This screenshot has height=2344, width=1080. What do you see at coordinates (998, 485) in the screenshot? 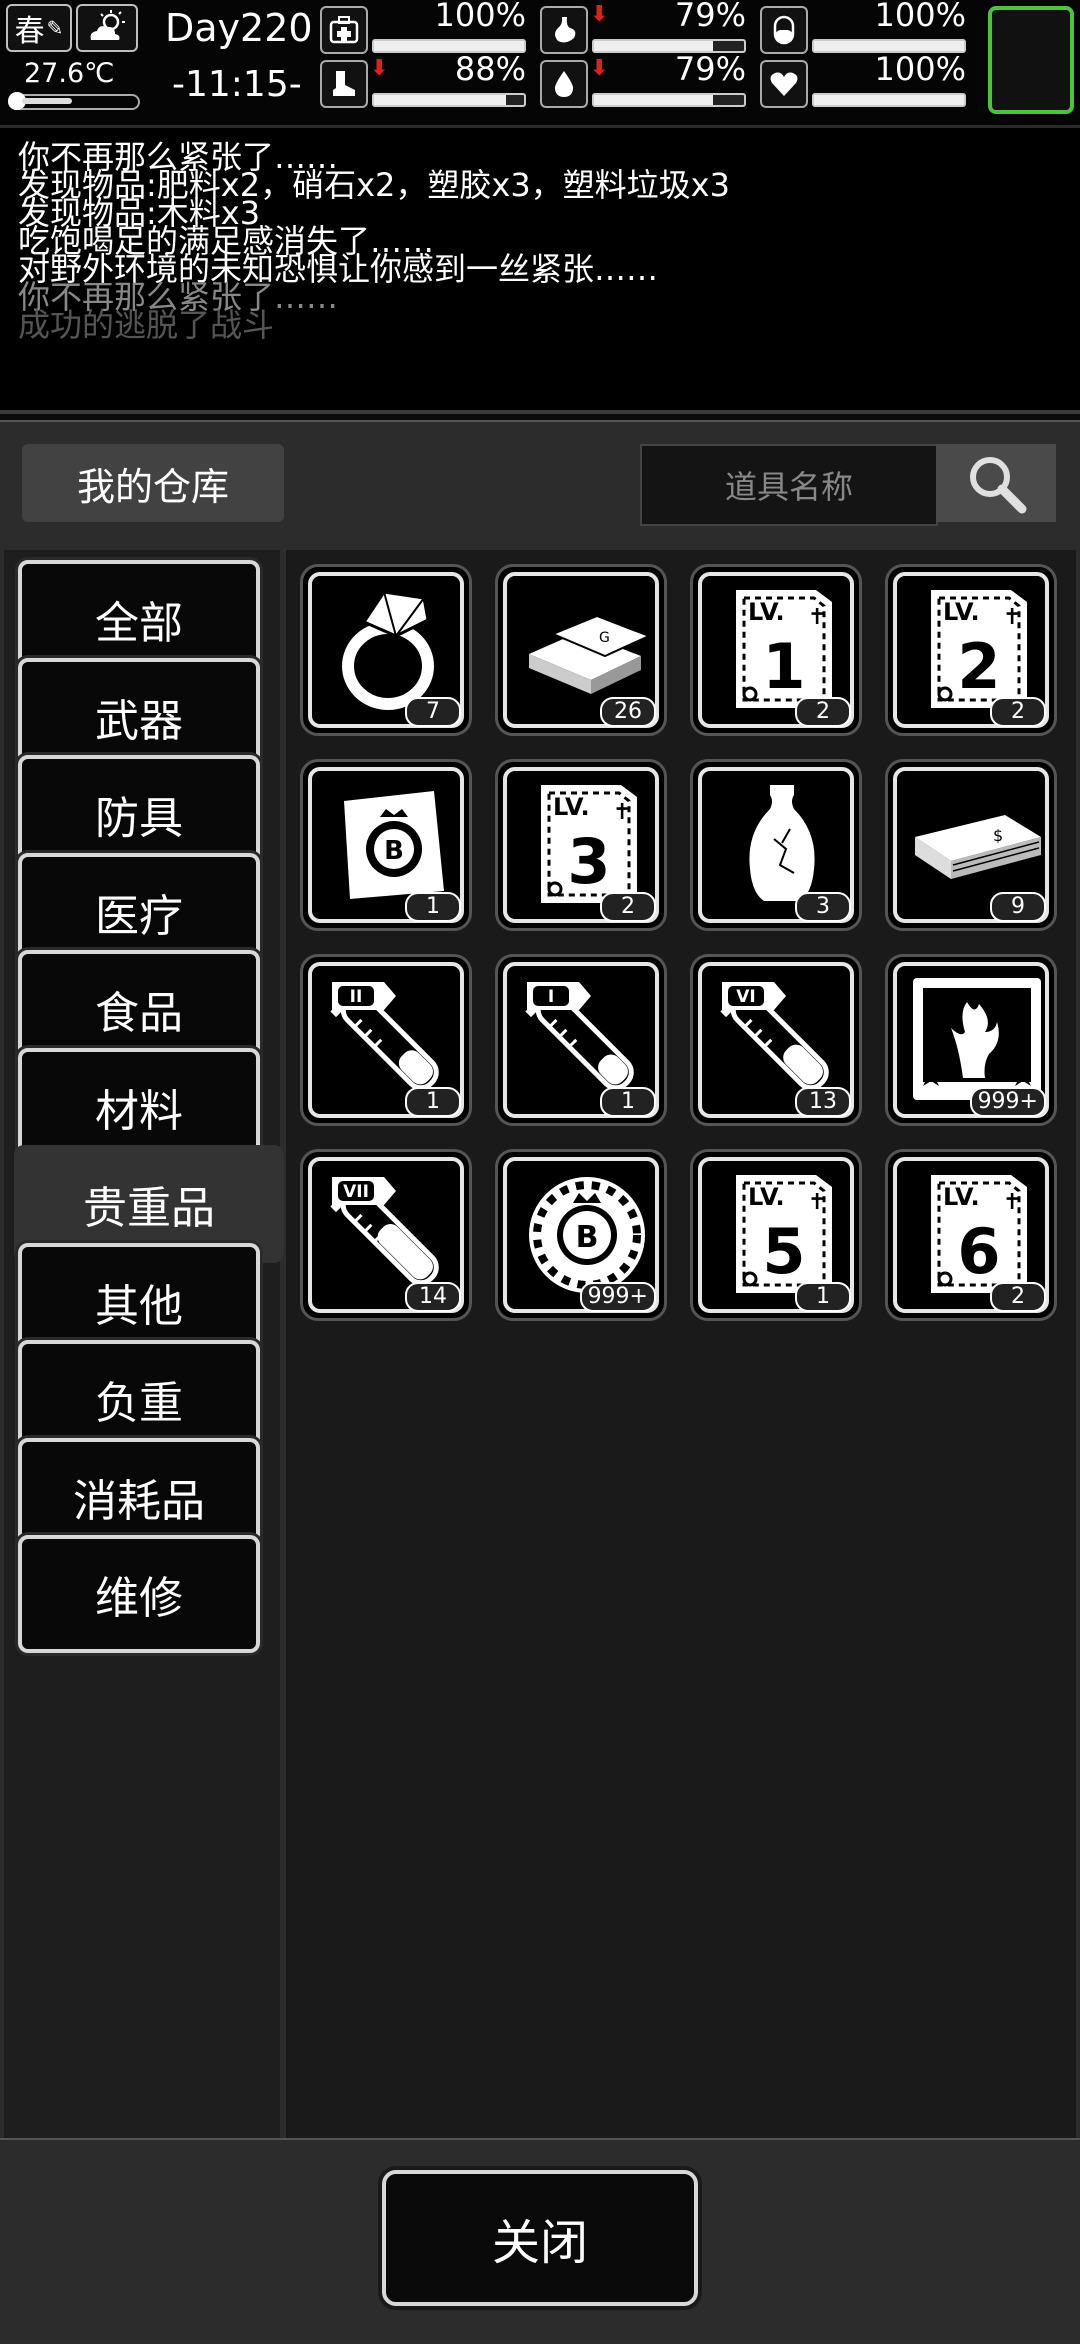
I see `search-icon` at bounding box center [998, 485].